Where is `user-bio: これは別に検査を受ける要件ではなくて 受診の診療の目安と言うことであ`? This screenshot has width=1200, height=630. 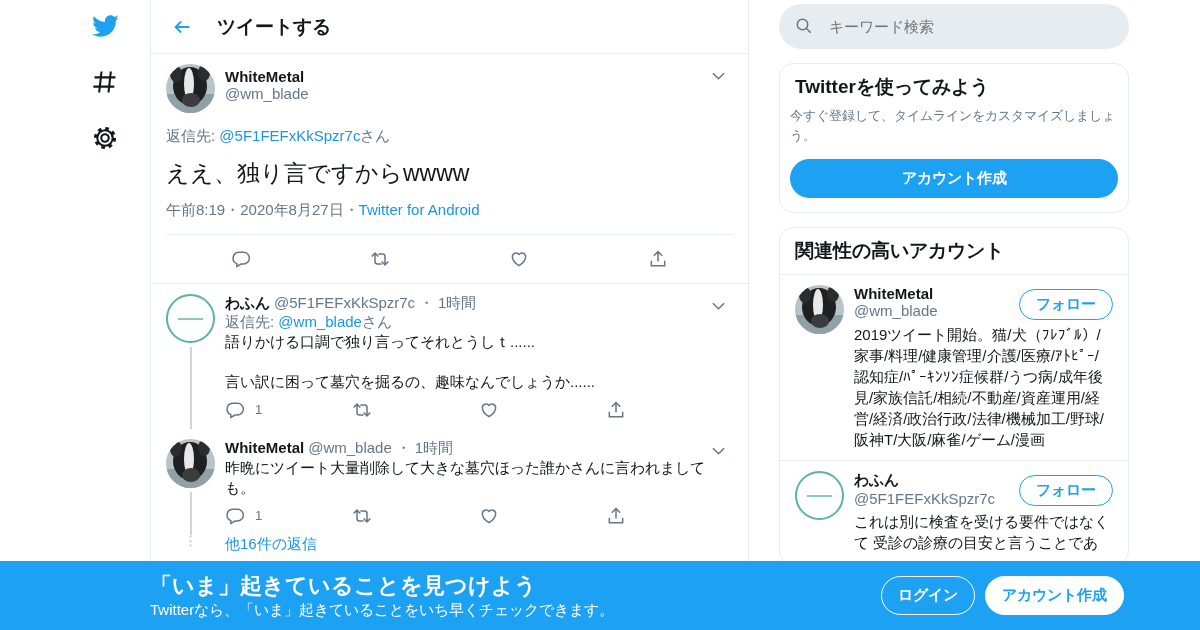 user-bio: これは別に検査を受ける要件ではなくて 受診の診療の目安と言うことであ is located at coordinates (982, 532).